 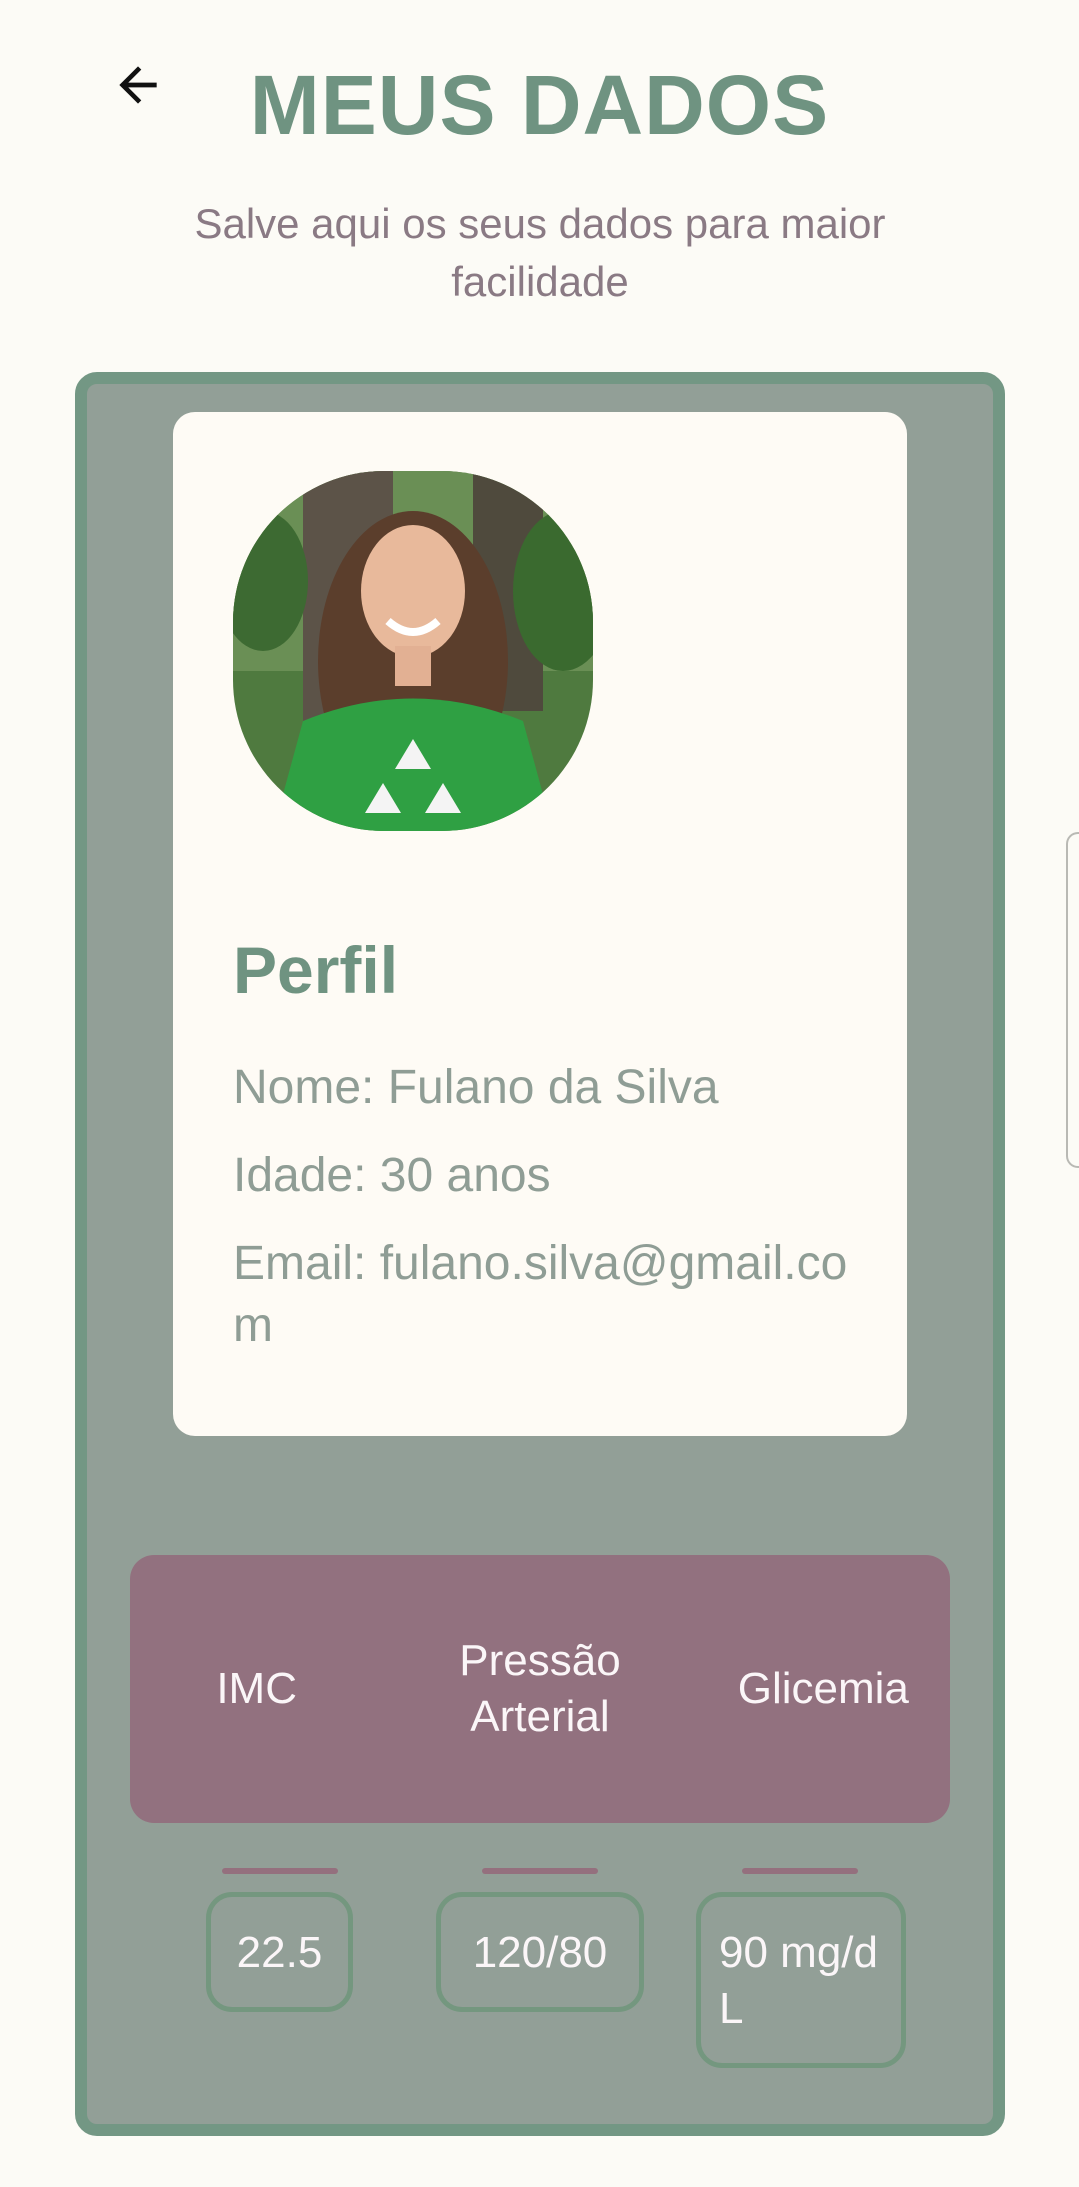 What do you see at coordinates (392, 1175) in the screenshot?
I see `profile-age: Idade: 30 anos` at bounding box center [392, 1175].